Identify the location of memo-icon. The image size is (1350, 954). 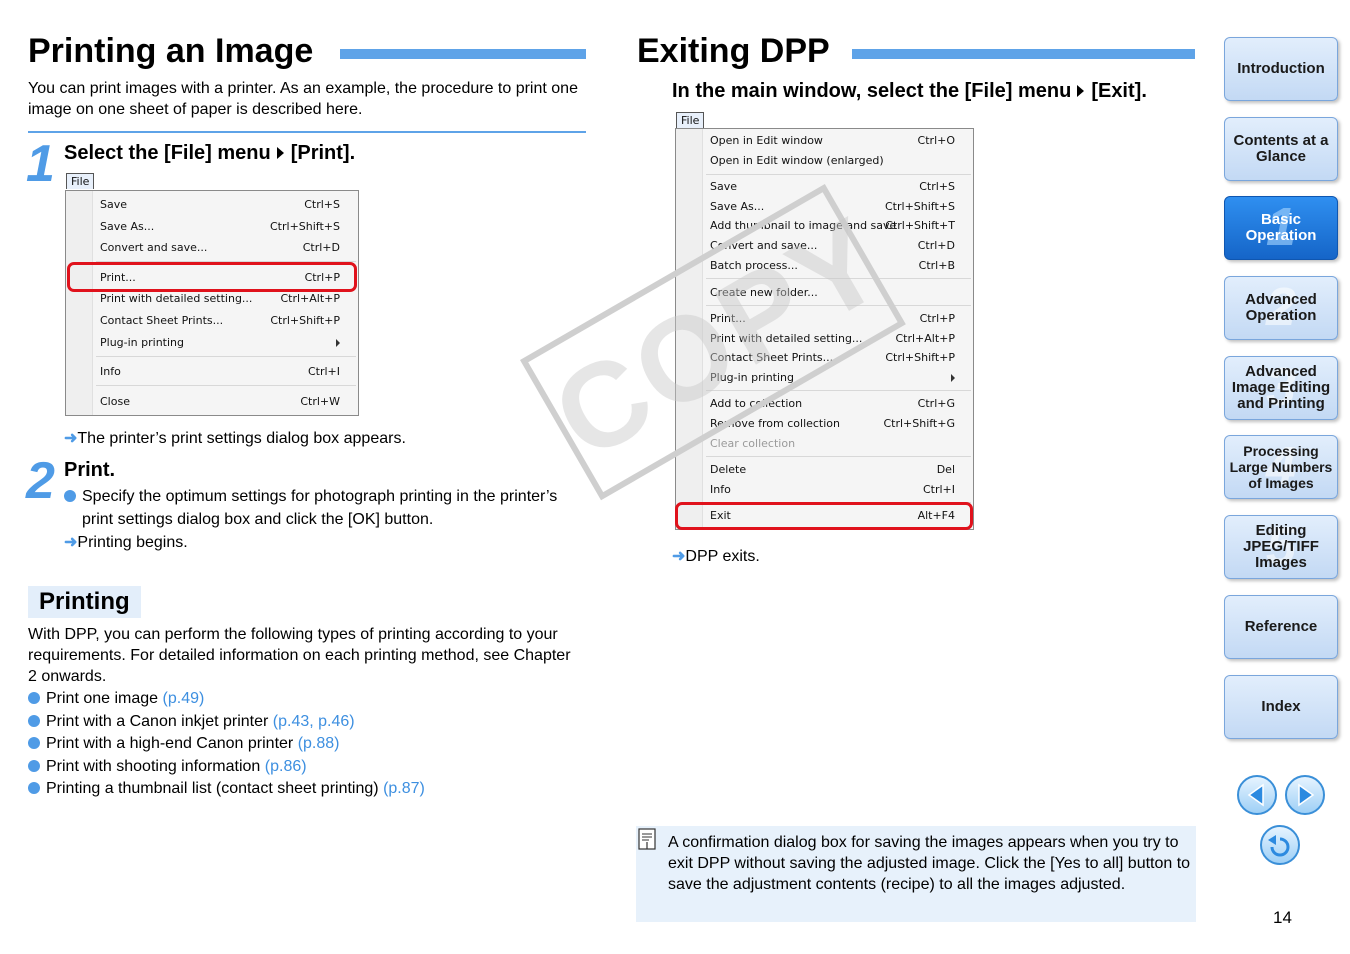
(647, 839).